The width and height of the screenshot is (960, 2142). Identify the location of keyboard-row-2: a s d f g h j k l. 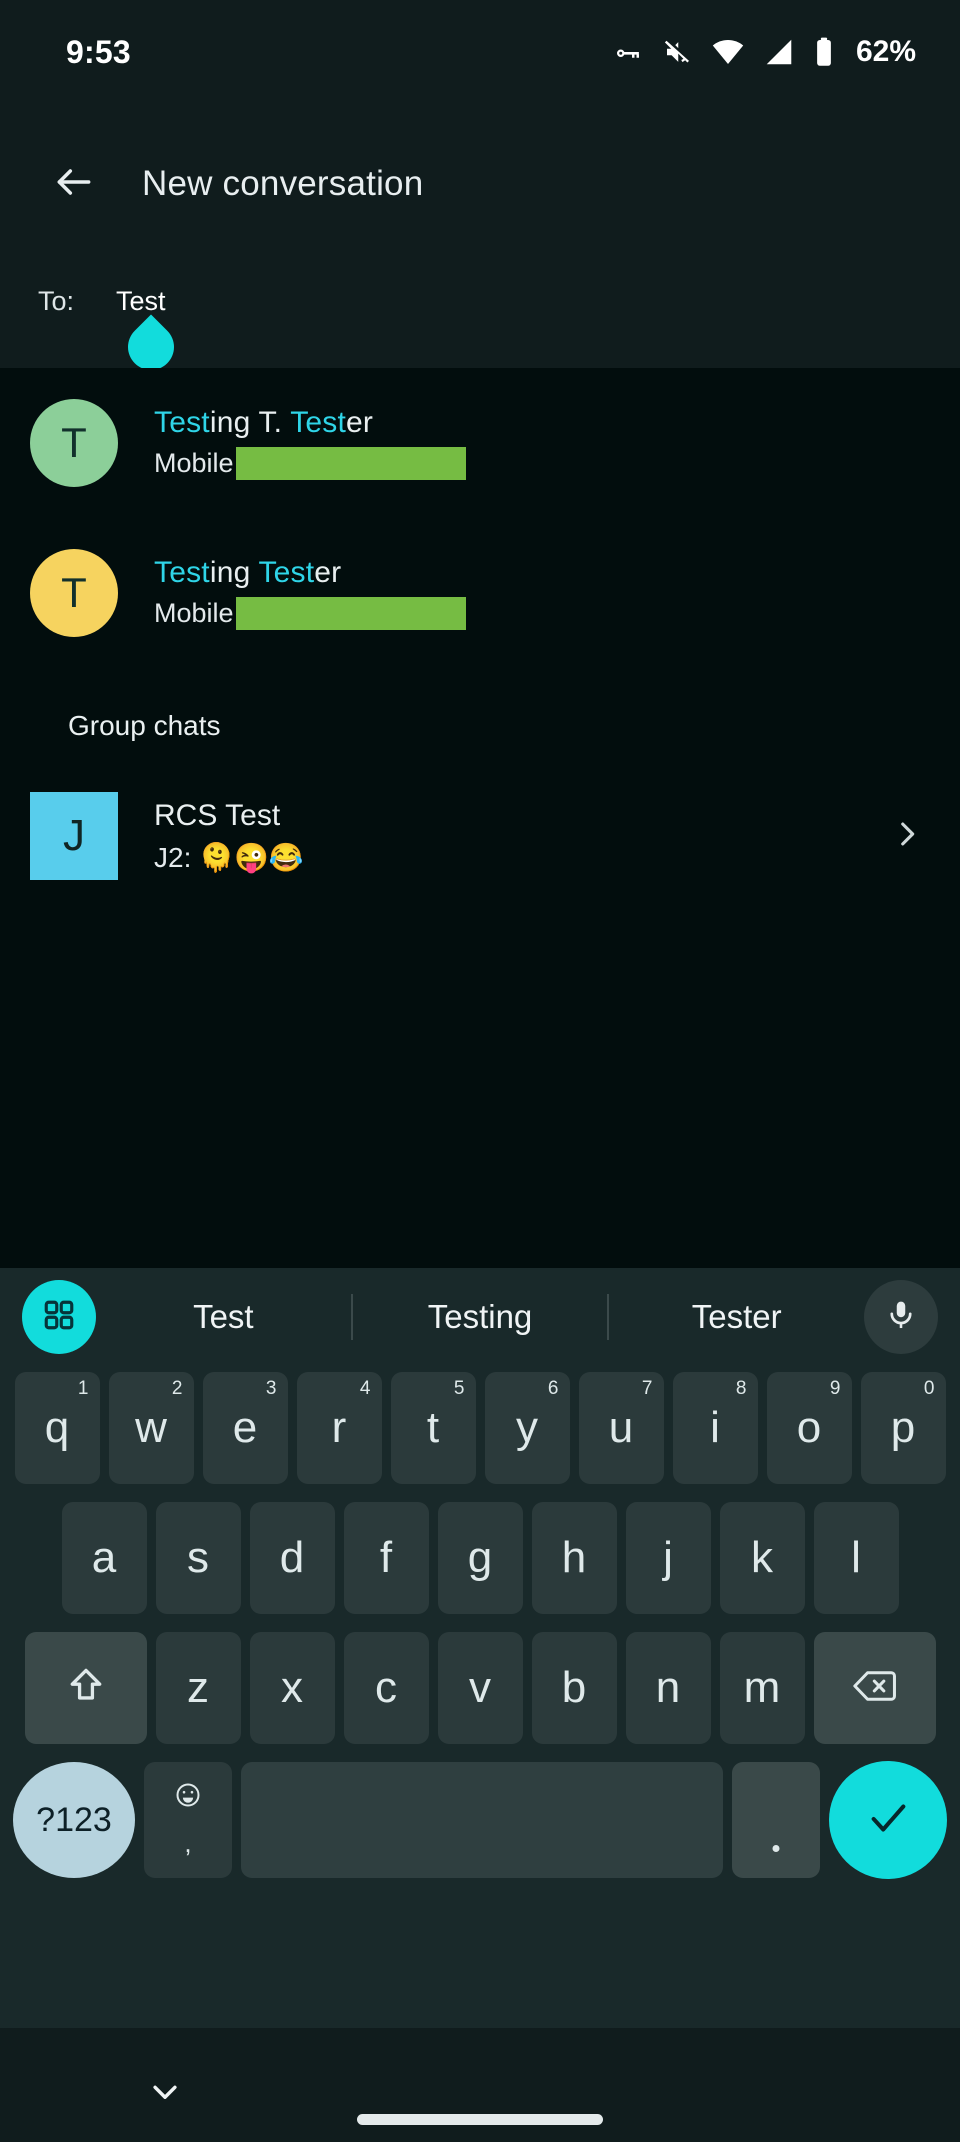
(480, 1558).